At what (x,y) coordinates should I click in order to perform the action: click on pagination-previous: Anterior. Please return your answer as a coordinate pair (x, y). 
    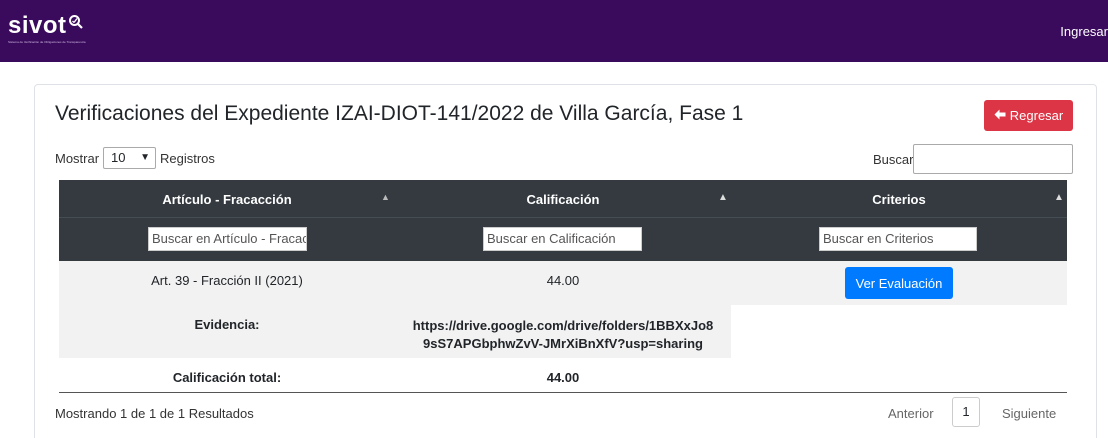
    Looking at the image, I should click on (911, 413).